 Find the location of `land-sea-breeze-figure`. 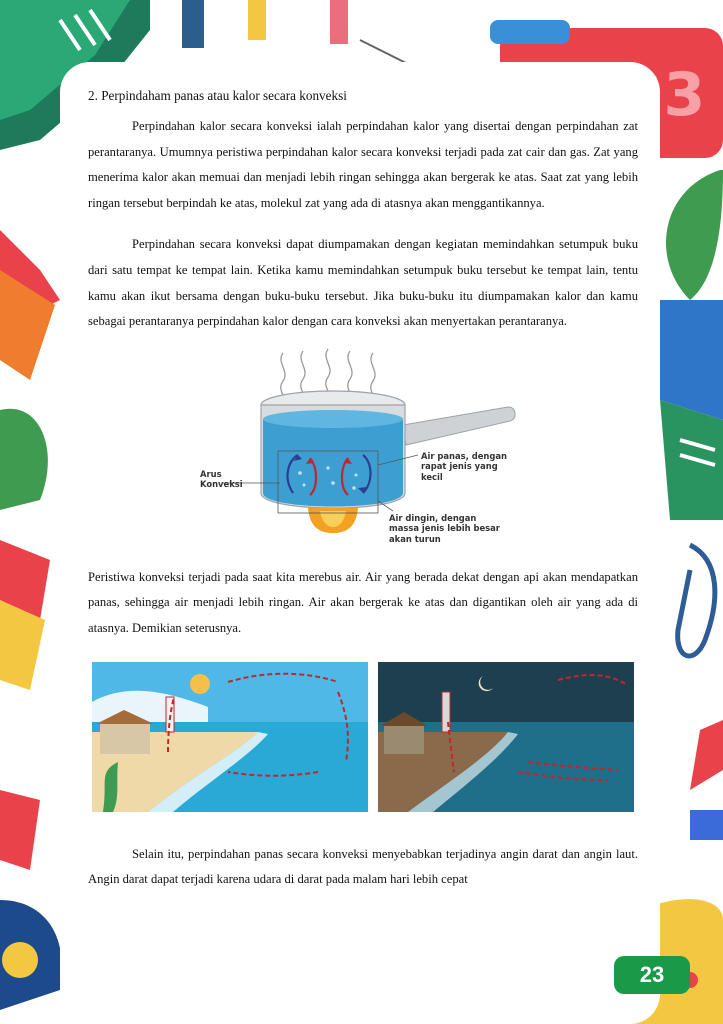

land-sea-breeze-figure is located at coordinates (363, 736).